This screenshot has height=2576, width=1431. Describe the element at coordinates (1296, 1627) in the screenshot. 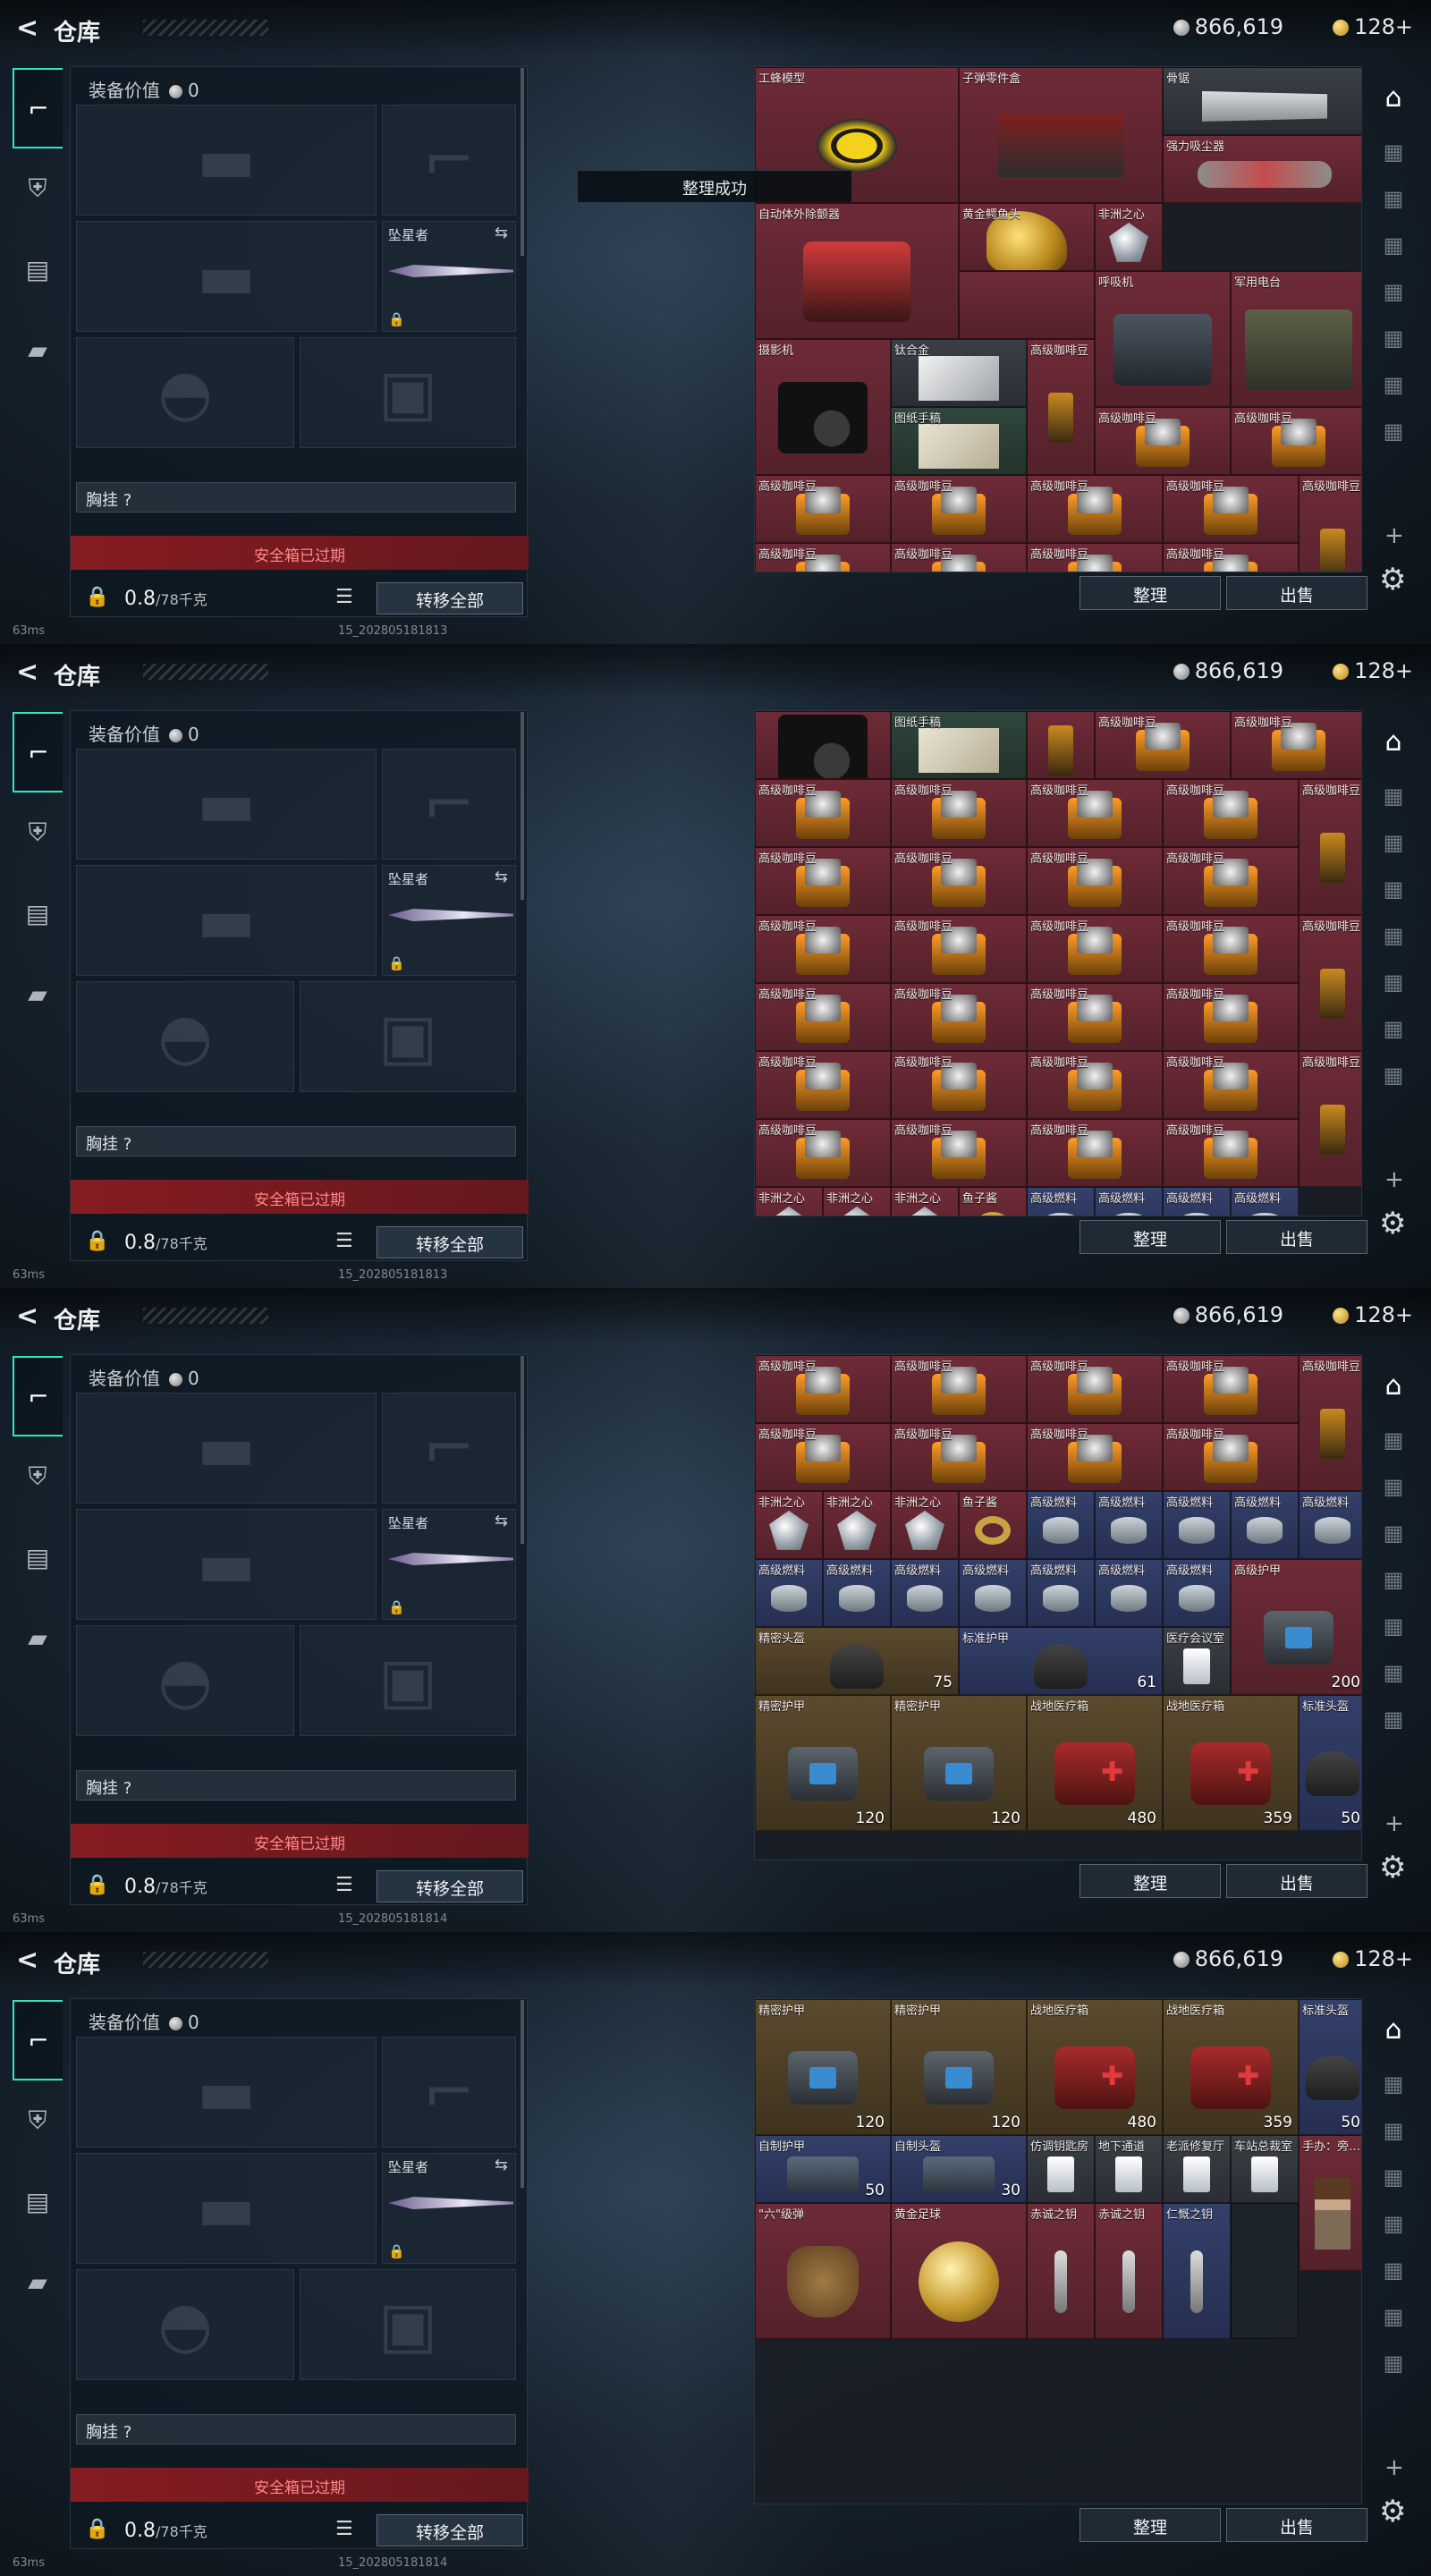

I see `stash-item: 高级护甲 200` at that location.